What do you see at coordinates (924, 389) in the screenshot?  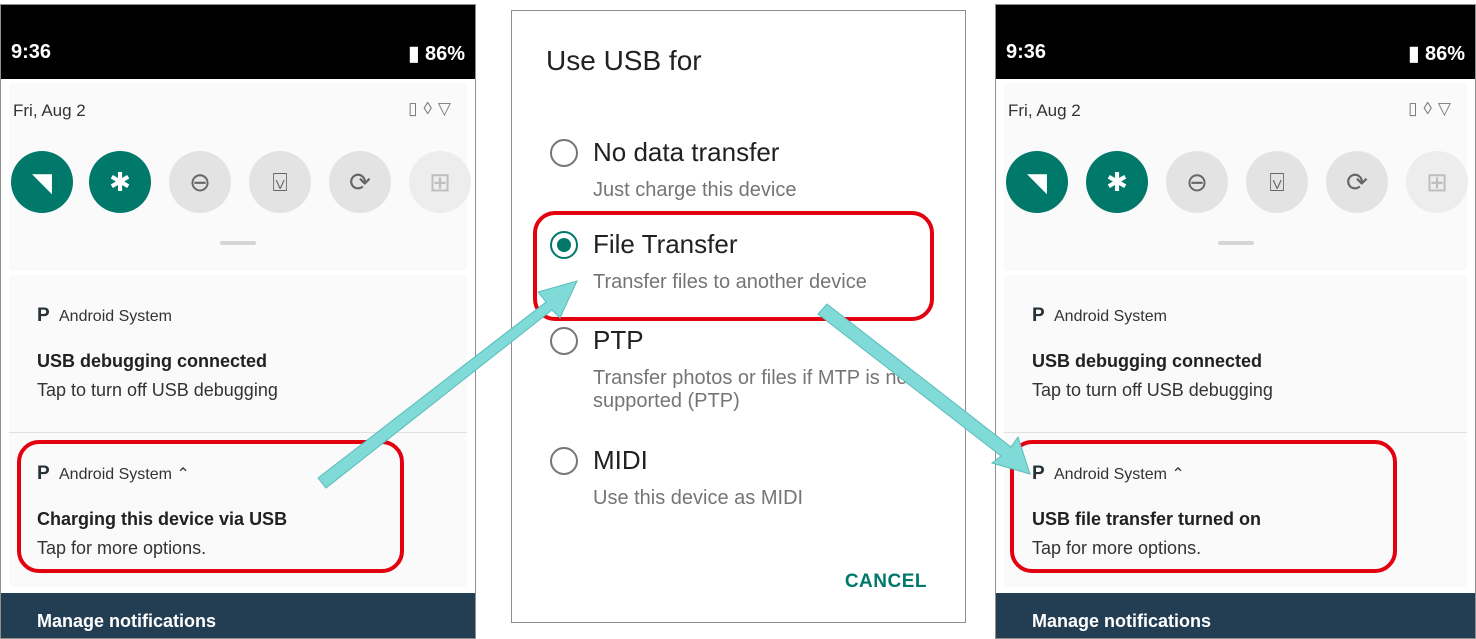 I see `arrow-dialog-to-right` at bounding box center [924, 389].